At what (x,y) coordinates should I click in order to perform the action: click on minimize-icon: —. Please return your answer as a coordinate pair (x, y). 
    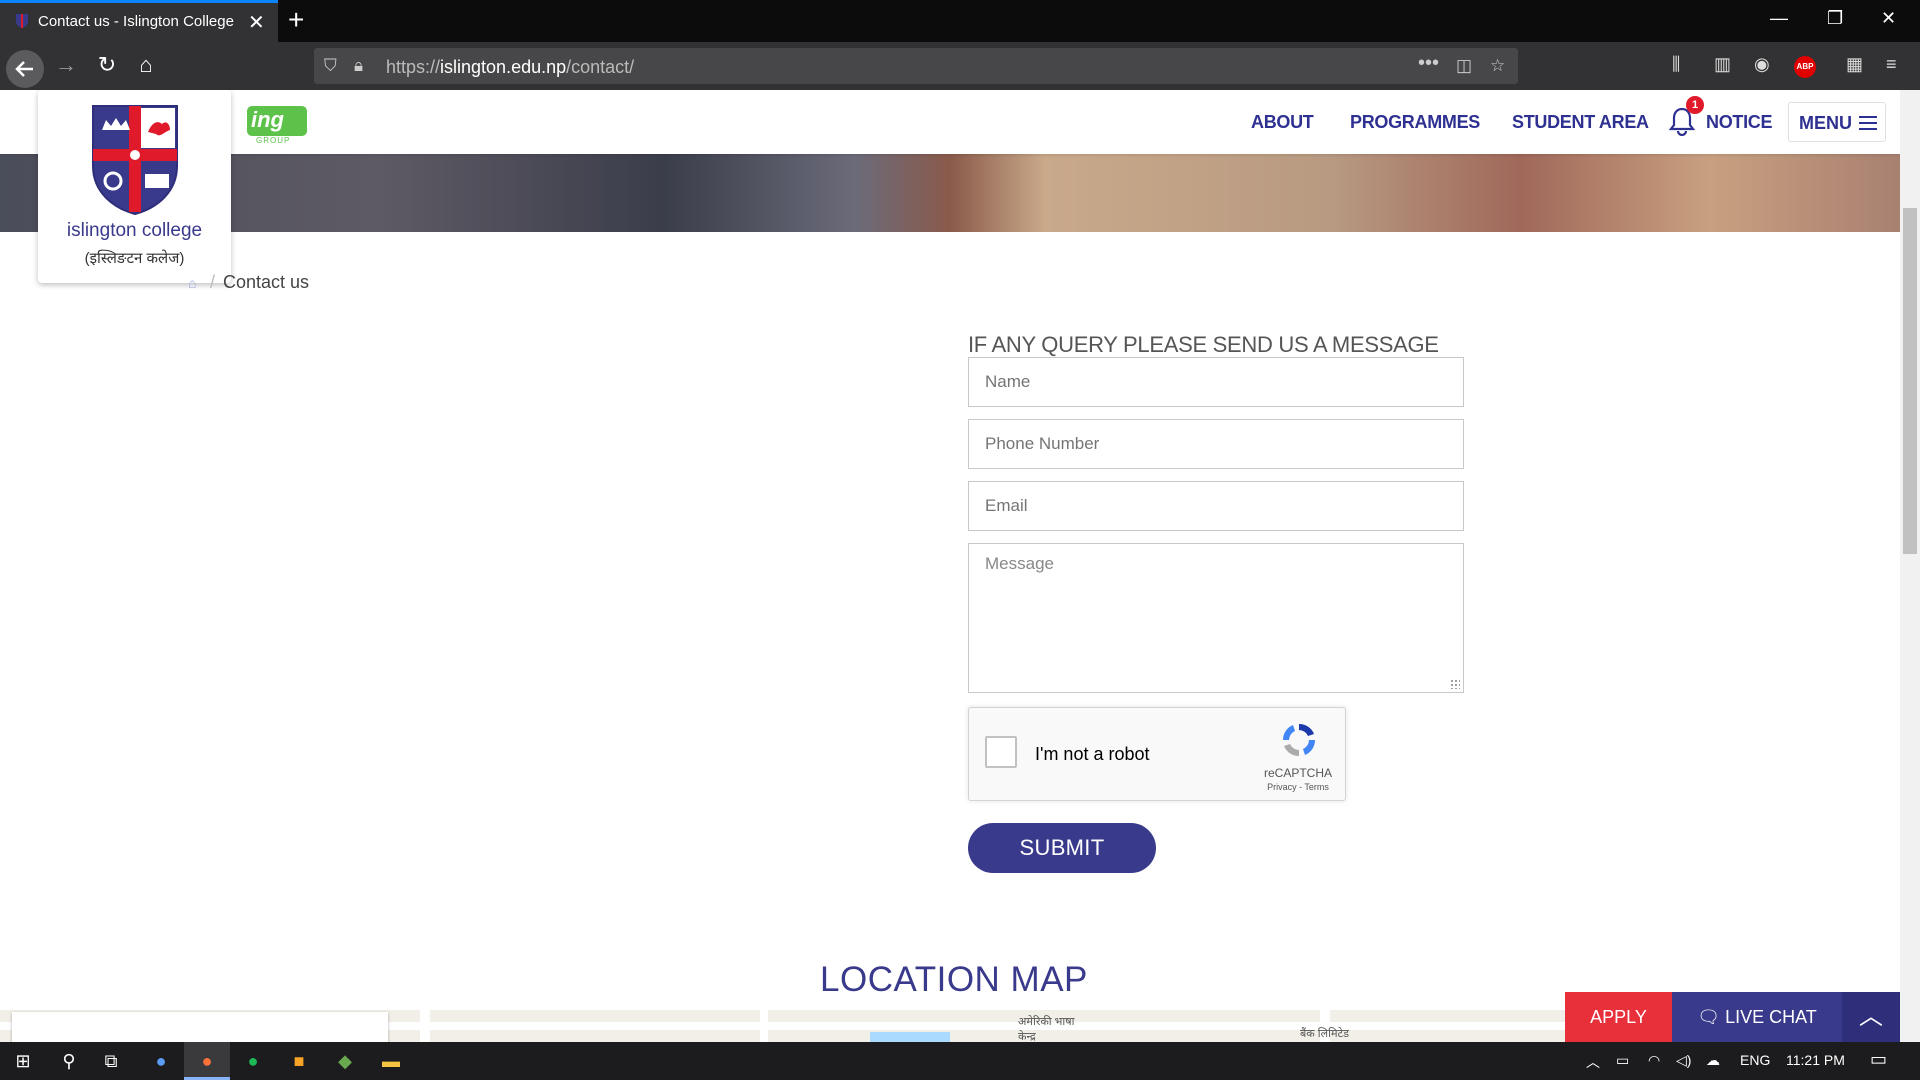
    Looking at the image, I should click on (1779, 18).